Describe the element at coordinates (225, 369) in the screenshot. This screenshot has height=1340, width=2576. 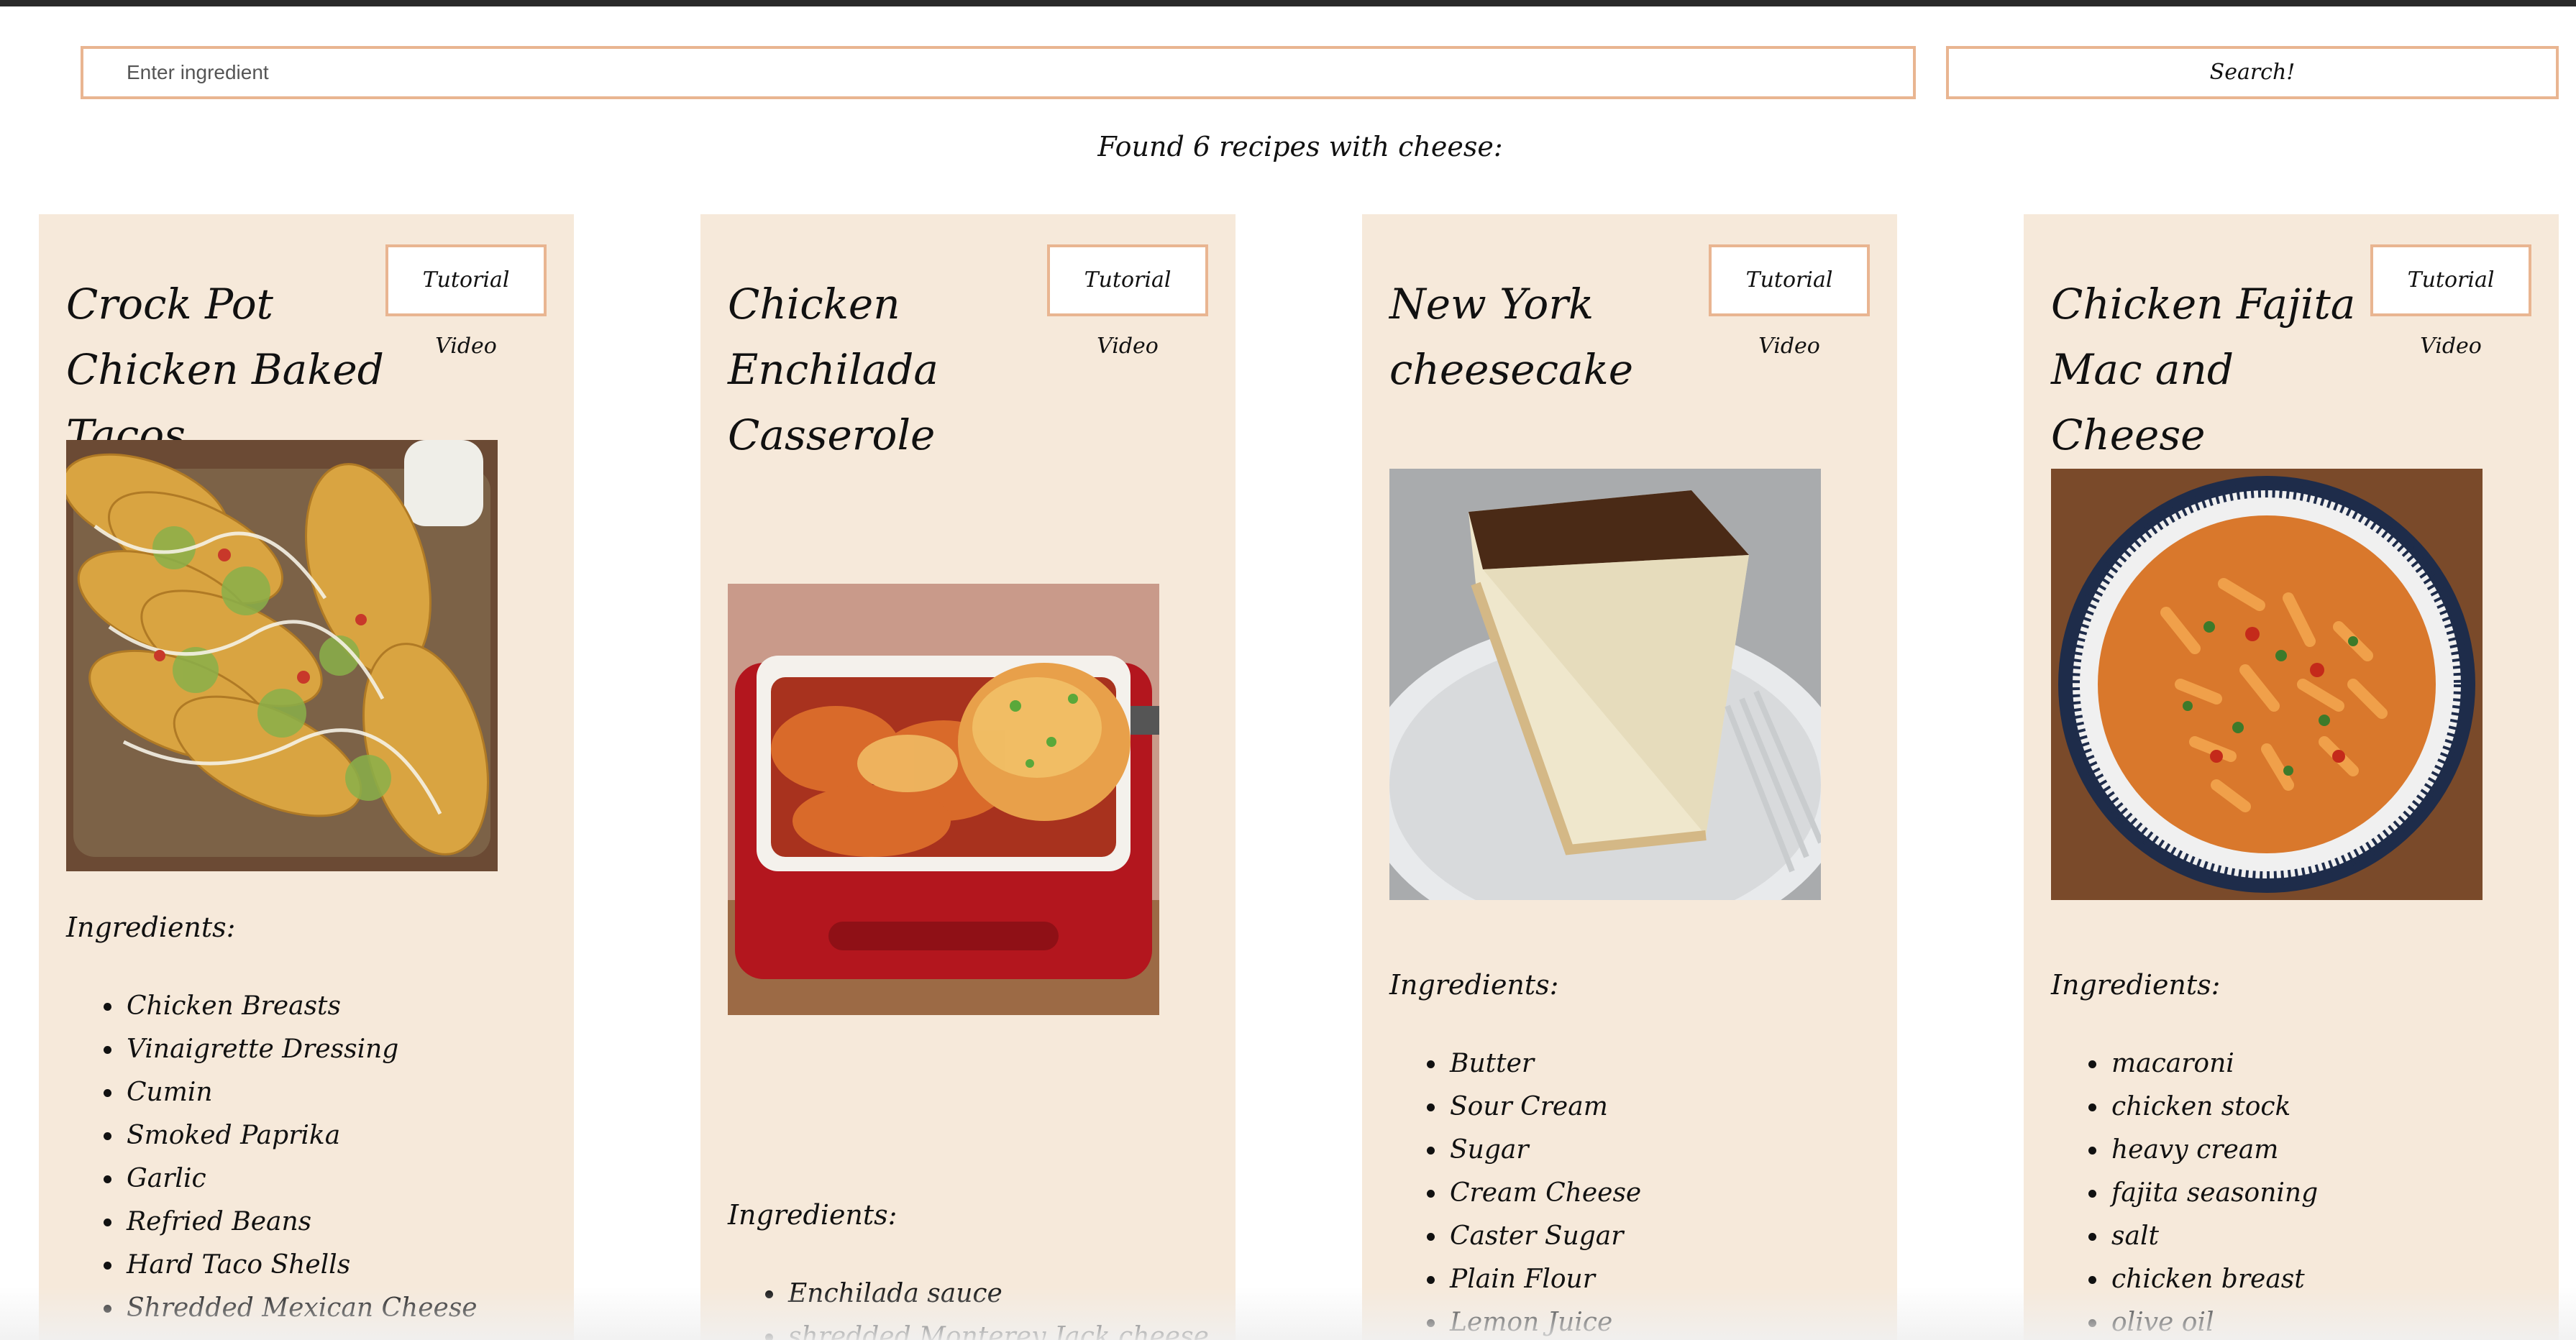
I see `recipe-title: Crock Pot Chicken Baked Tacos` at that location.